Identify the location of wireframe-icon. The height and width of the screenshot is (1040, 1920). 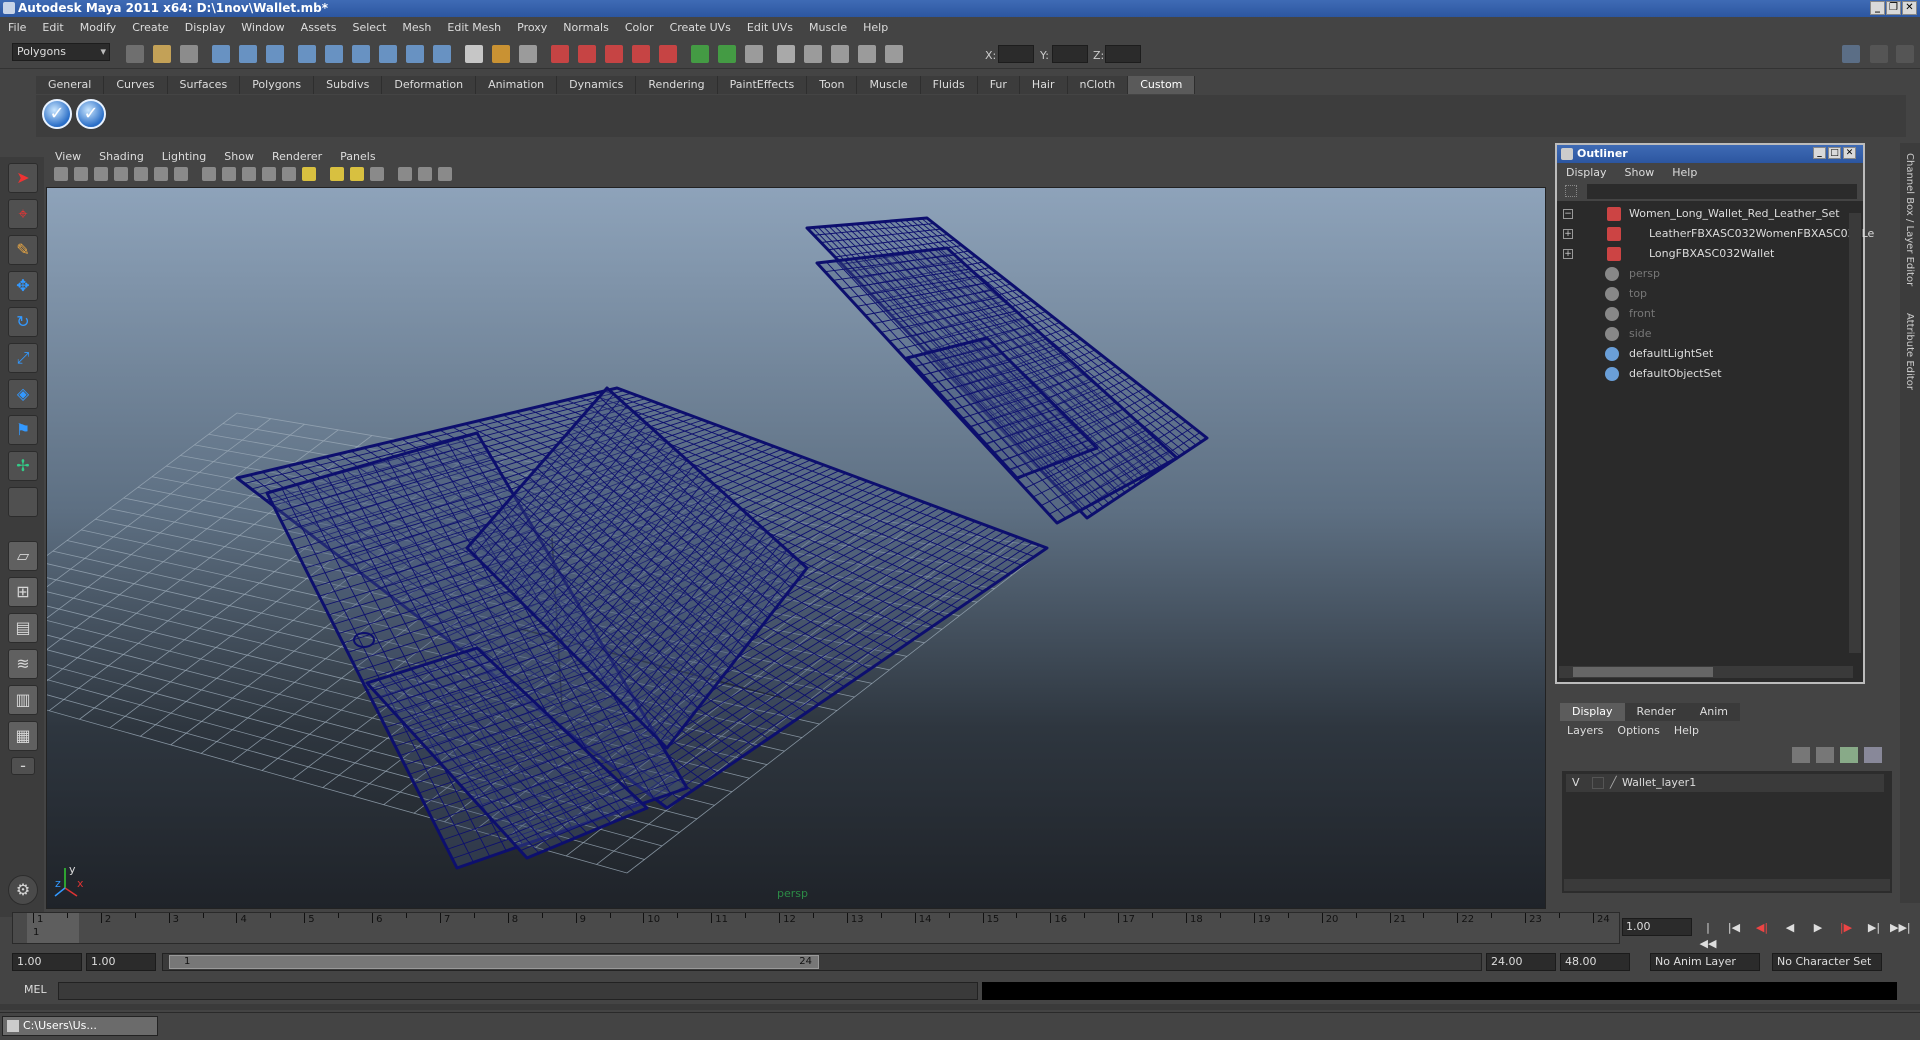
(229, 174).